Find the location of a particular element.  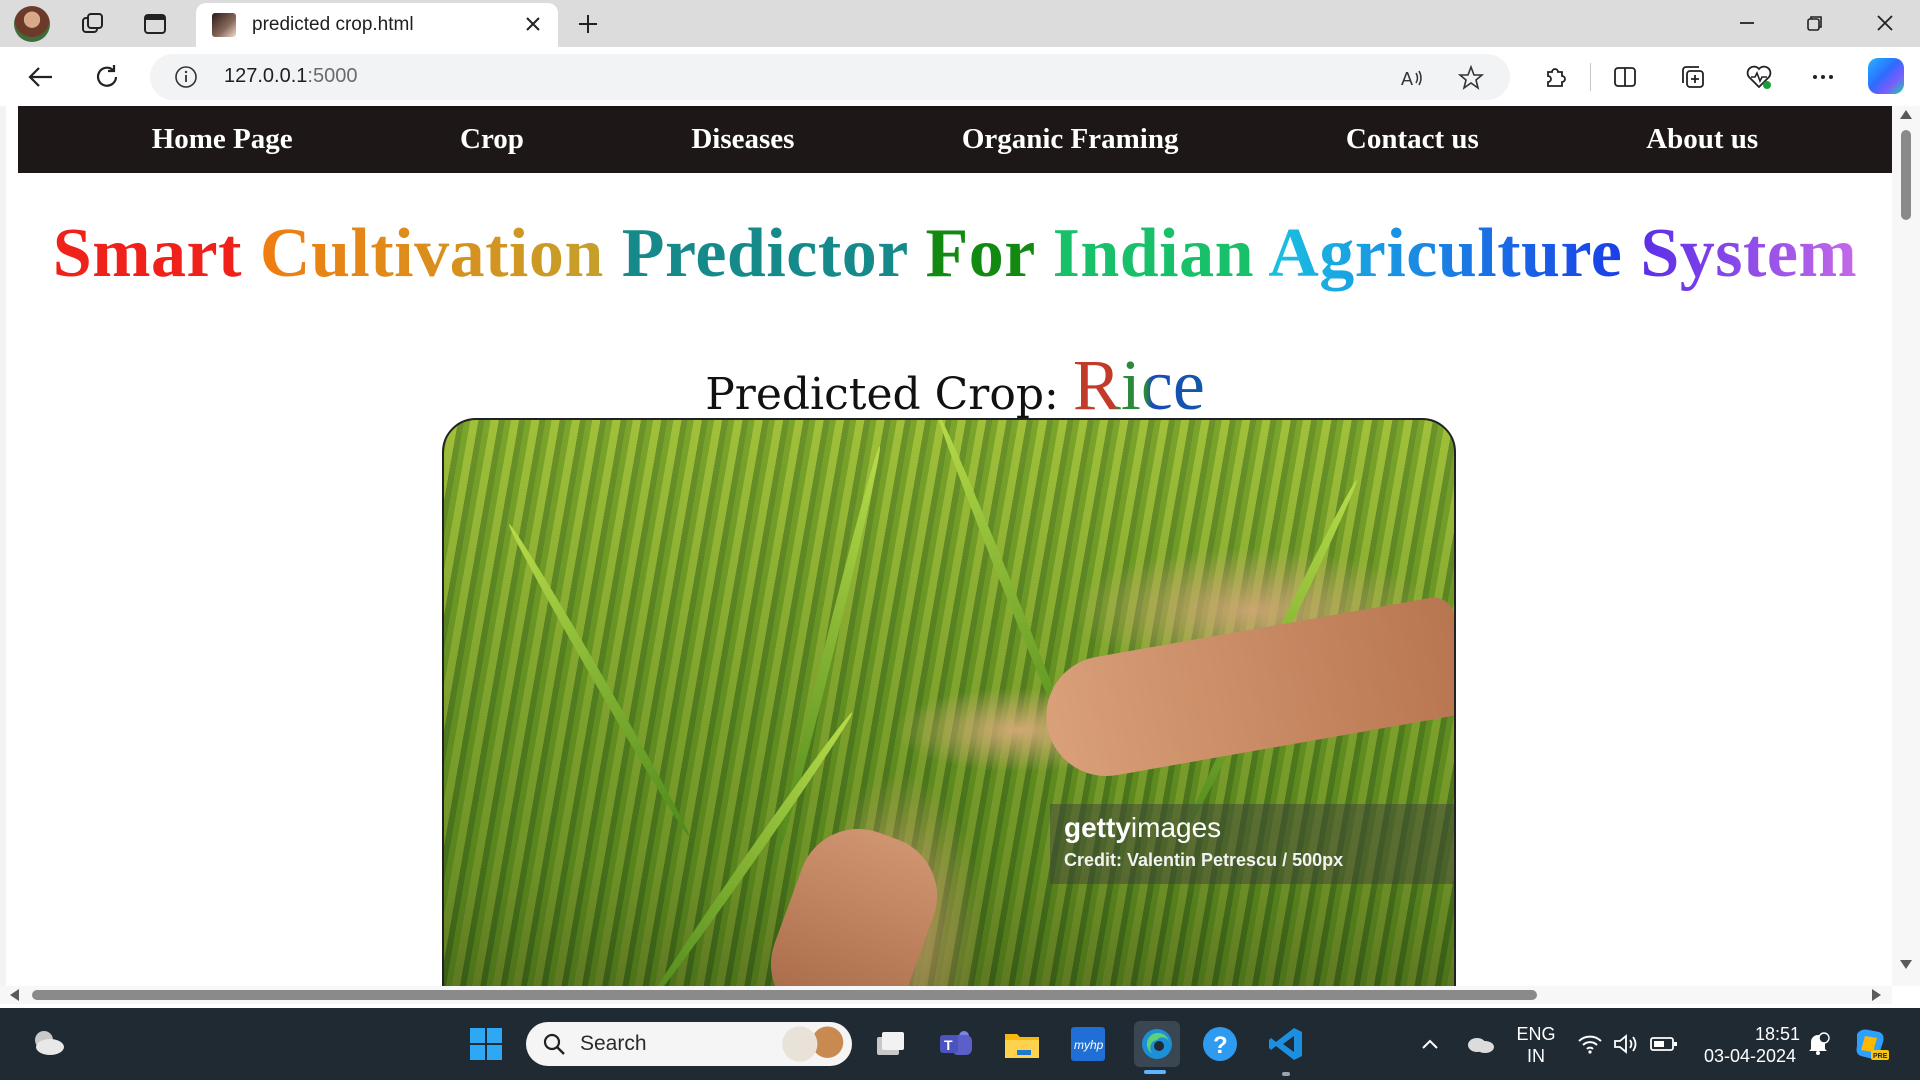

svg-text: PRE is located at coordinates (1880, 1056).